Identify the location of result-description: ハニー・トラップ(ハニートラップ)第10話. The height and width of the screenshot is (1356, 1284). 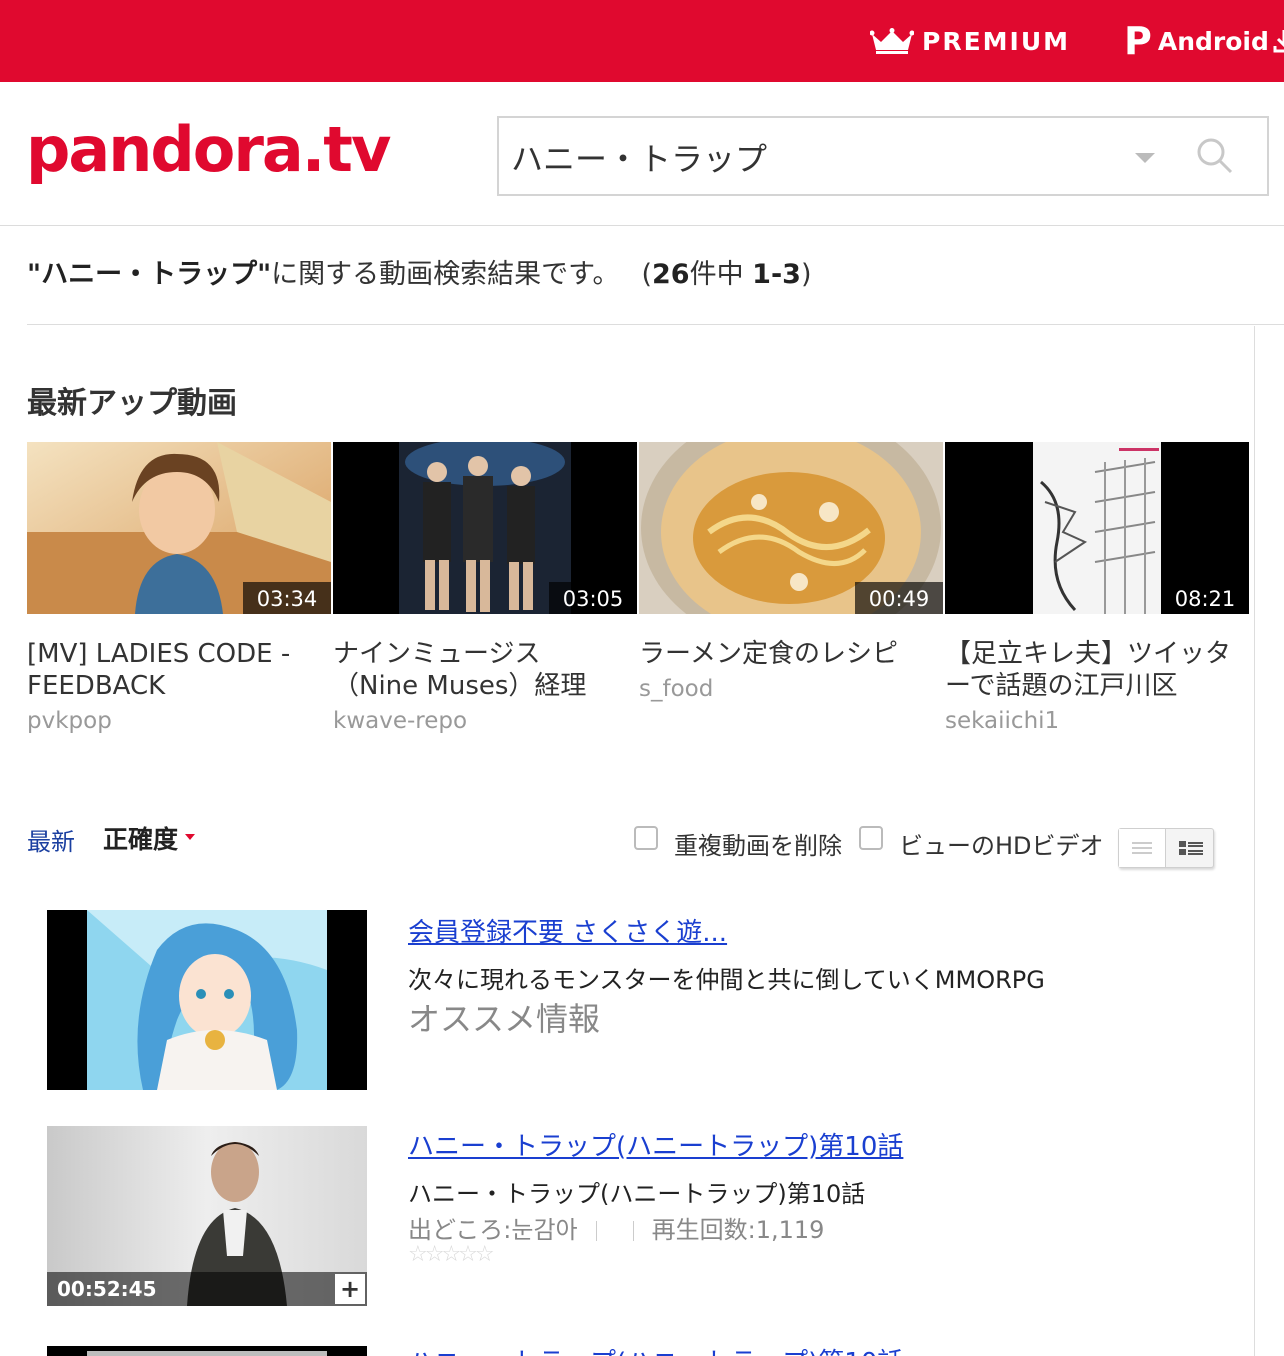
(637, 1194).